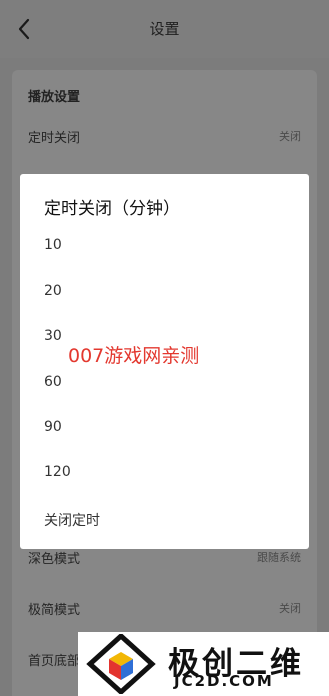 The image size is (329, 696). Describe the element at coordinates (134, 356) in the screenshot. I see `watermark-text: 007游戏网亲测` at that location.